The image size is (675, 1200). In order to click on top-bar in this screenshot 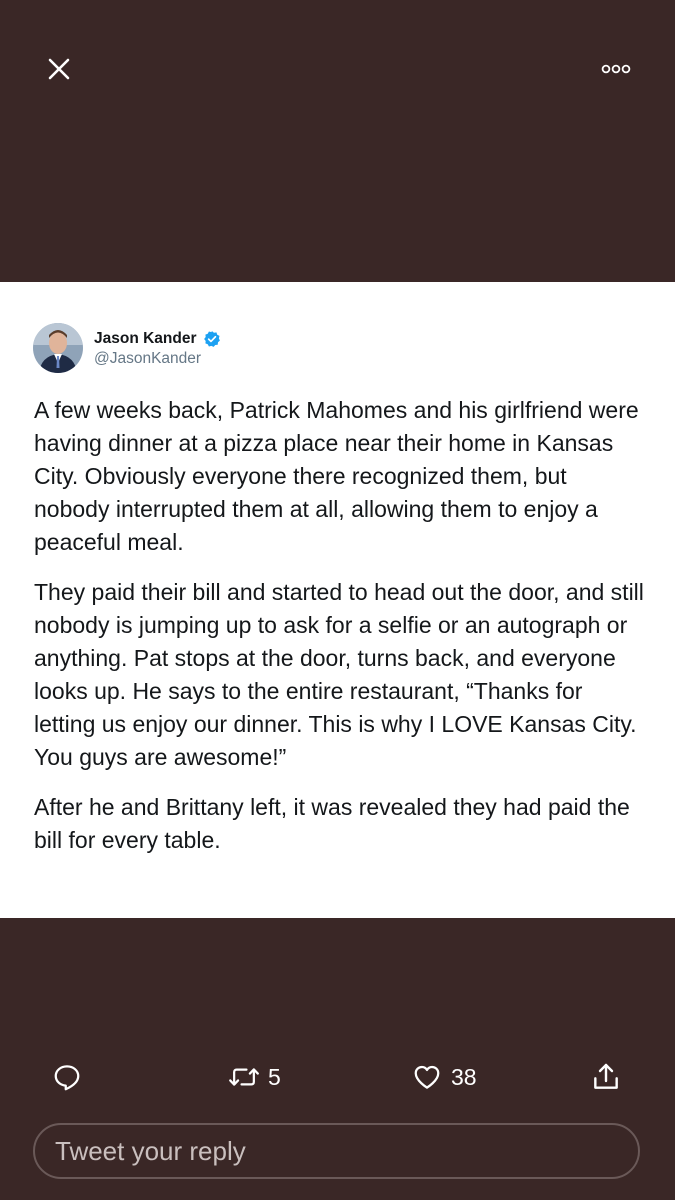, I will do `click(337, 70)`.